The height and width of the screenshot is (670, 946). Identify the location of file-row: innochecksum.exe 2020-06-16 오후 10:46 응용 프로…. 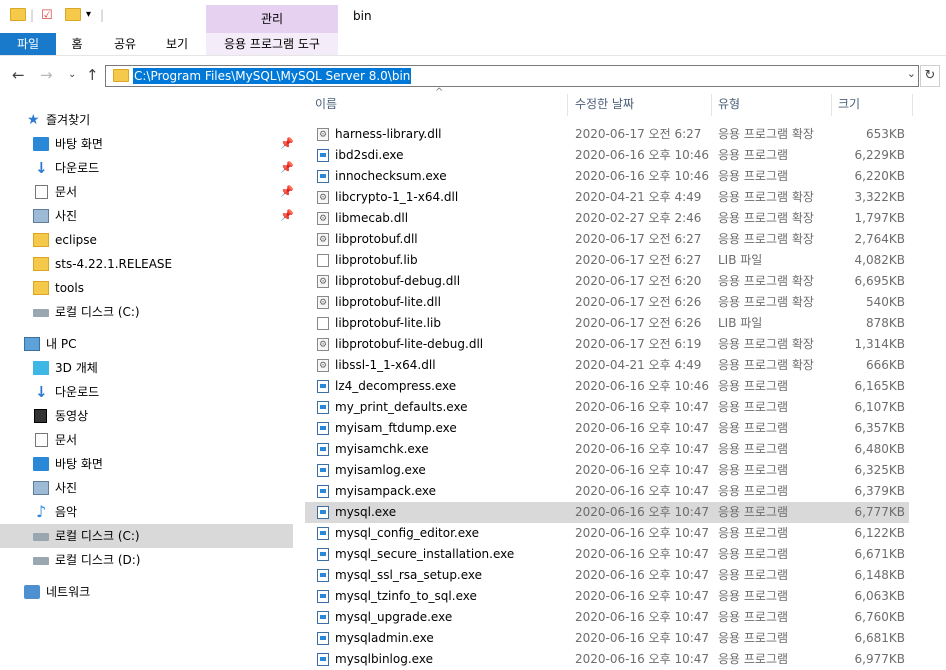
(607, 176).